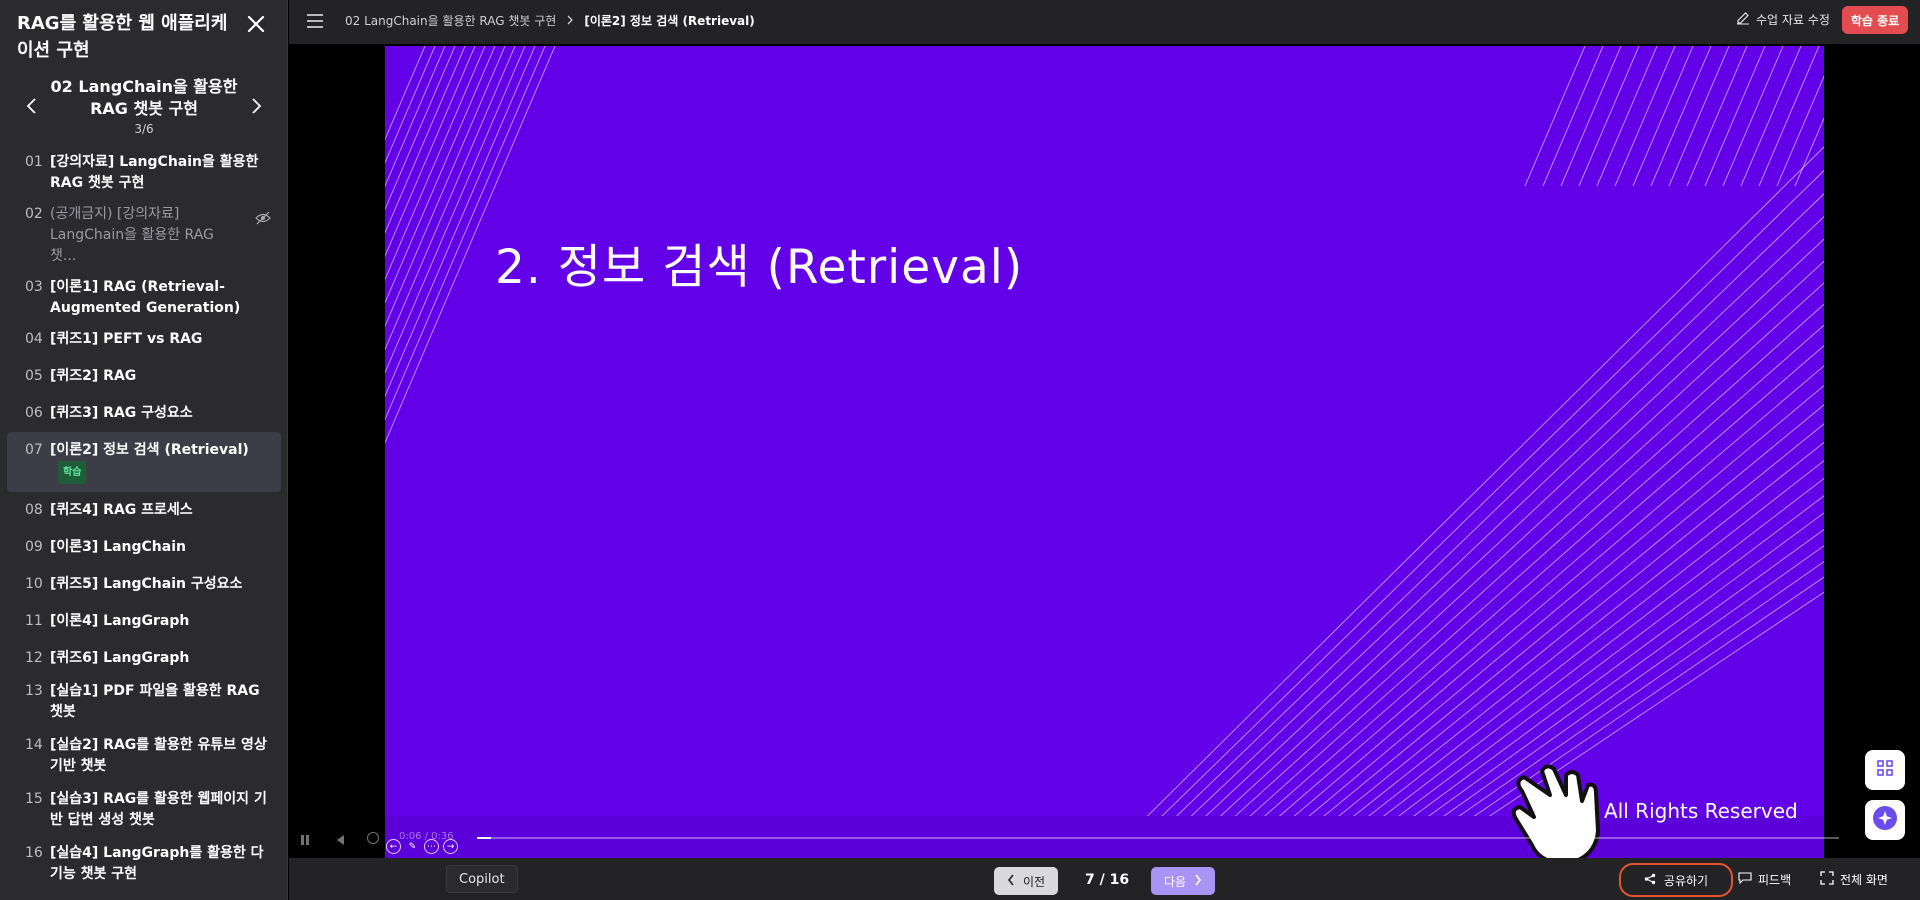  Describe the element at coordinates (158, 755) in the screenshot. I see `lesson-label: [실습2] RAG를 활용한 유튜브 영상 기반 챗봇` at that location.